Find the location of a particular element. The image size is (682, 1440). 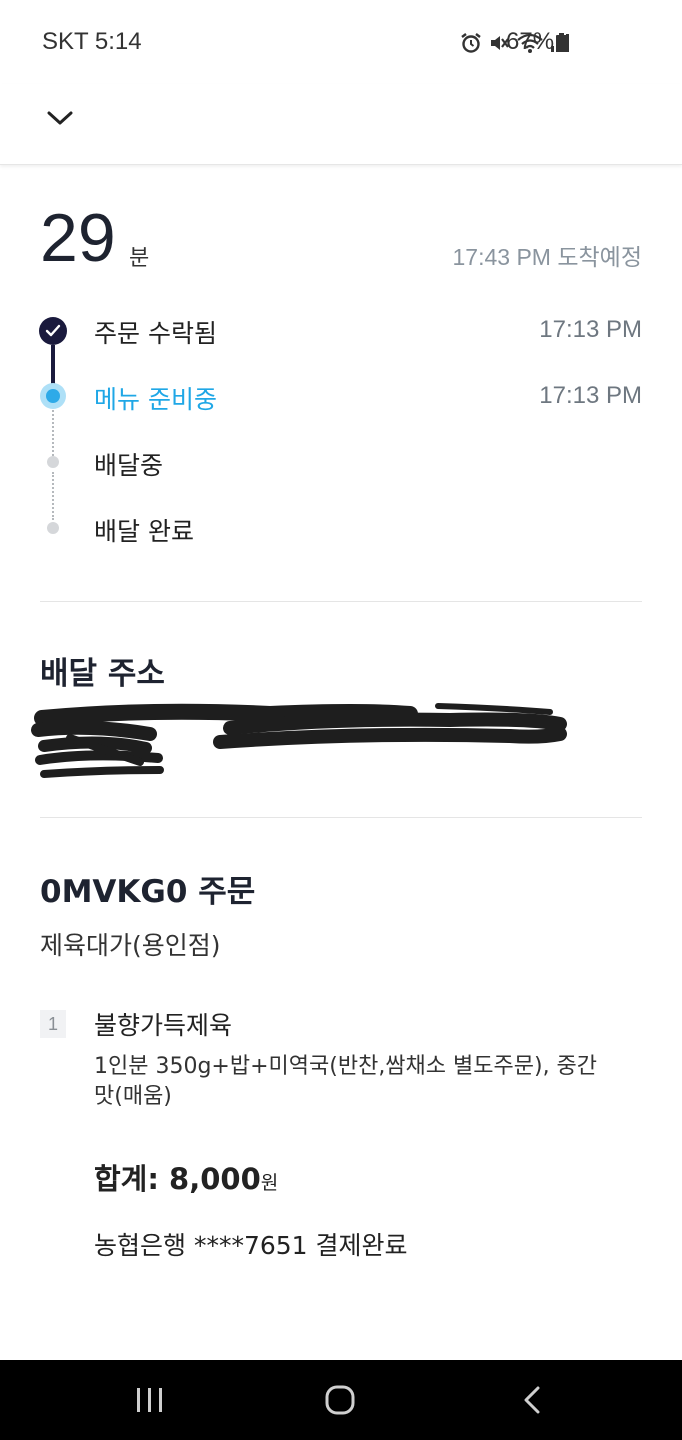

item-name: 불향가득제육 is located at coordinates (163, 1025).